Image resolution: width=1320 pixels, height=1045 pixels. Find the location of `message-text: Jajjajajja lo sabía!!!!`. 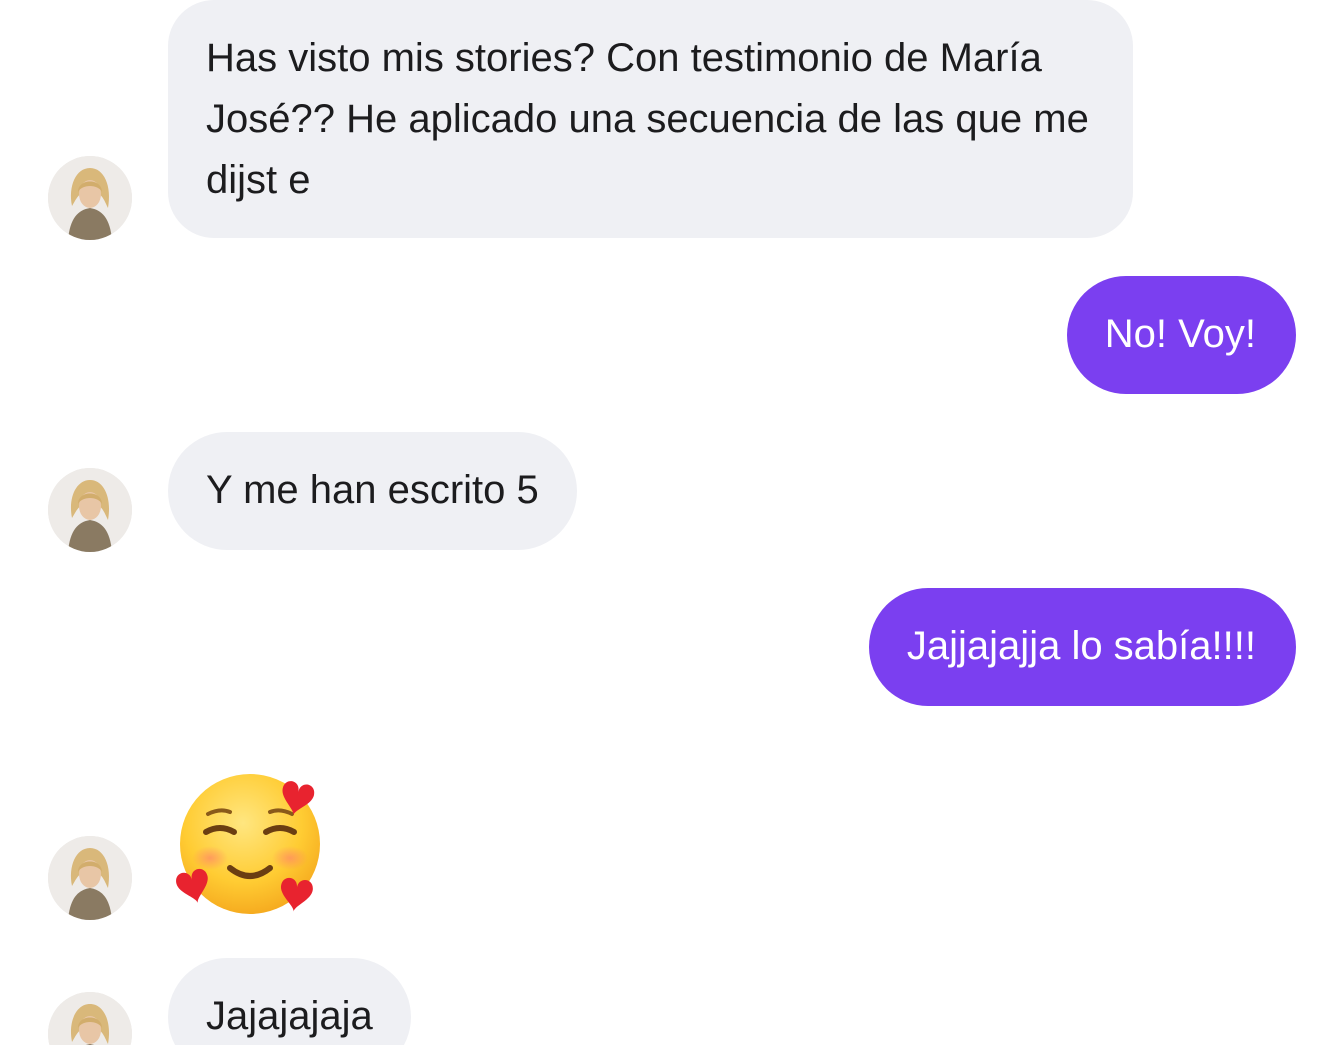

message-text: Jajjajajja lo sabía!!!! is located at coordinates (1081, 646).